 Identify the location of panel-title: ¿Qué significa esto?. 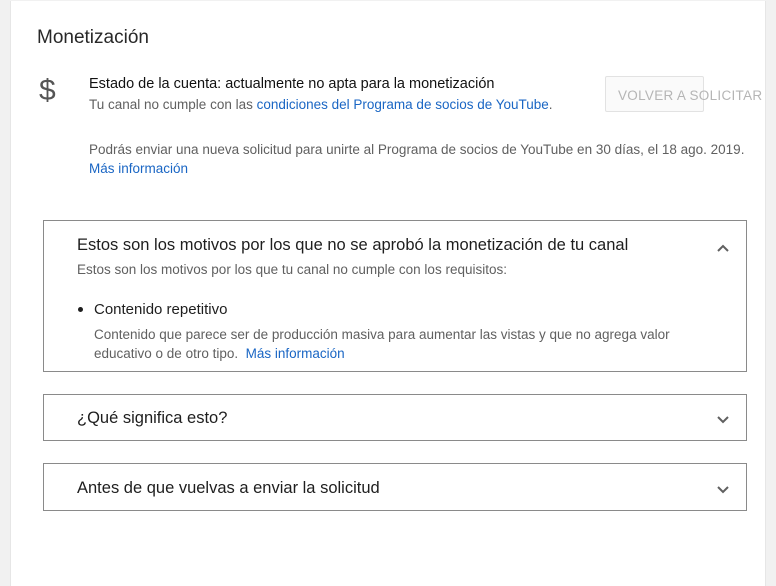
(152, 418).